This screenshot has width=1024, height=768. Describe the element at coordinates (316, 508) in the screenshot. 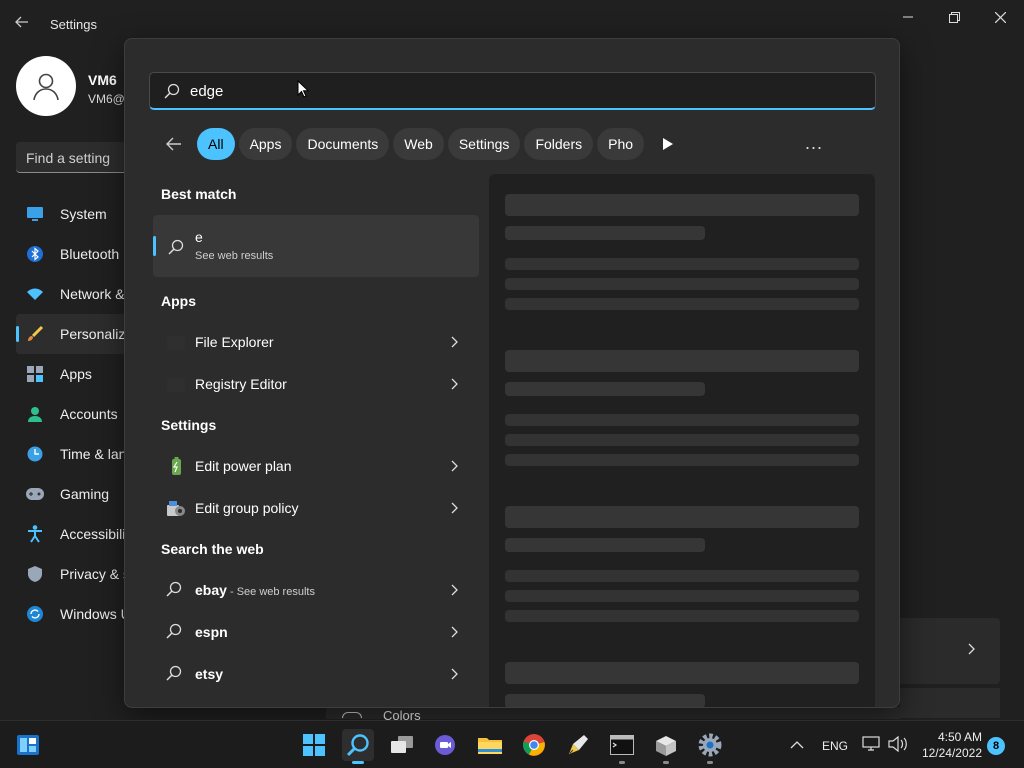

I see `result-edit-group-policy: Edit group policy` at that location.